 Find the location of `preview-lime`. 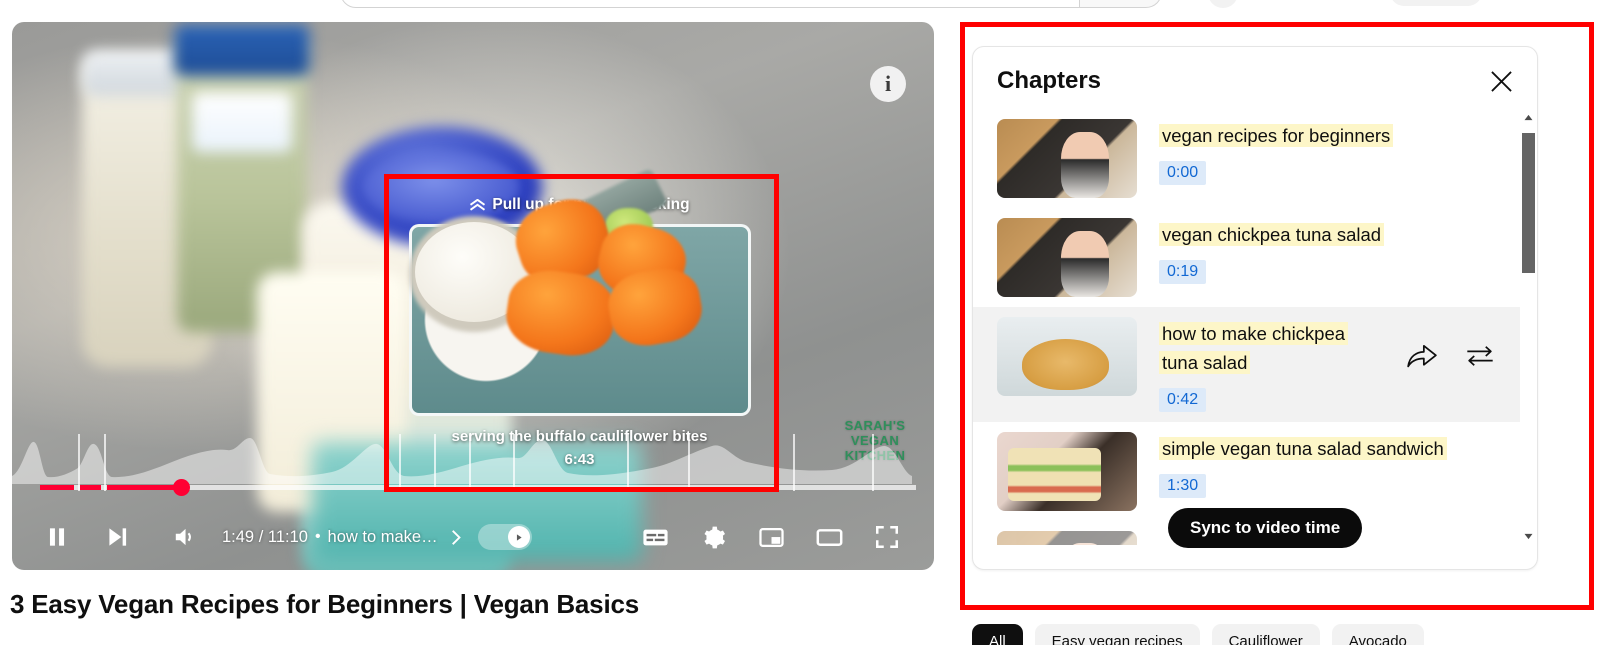

preview-lime is located at coordinates (629, 228).